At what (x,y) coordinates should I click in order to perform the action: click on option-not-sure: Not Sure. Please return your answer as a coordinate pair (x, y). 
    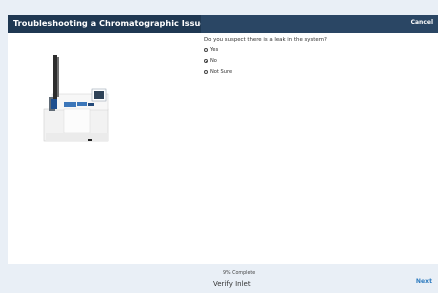
    Looking at the image, I should click on (218, 72).